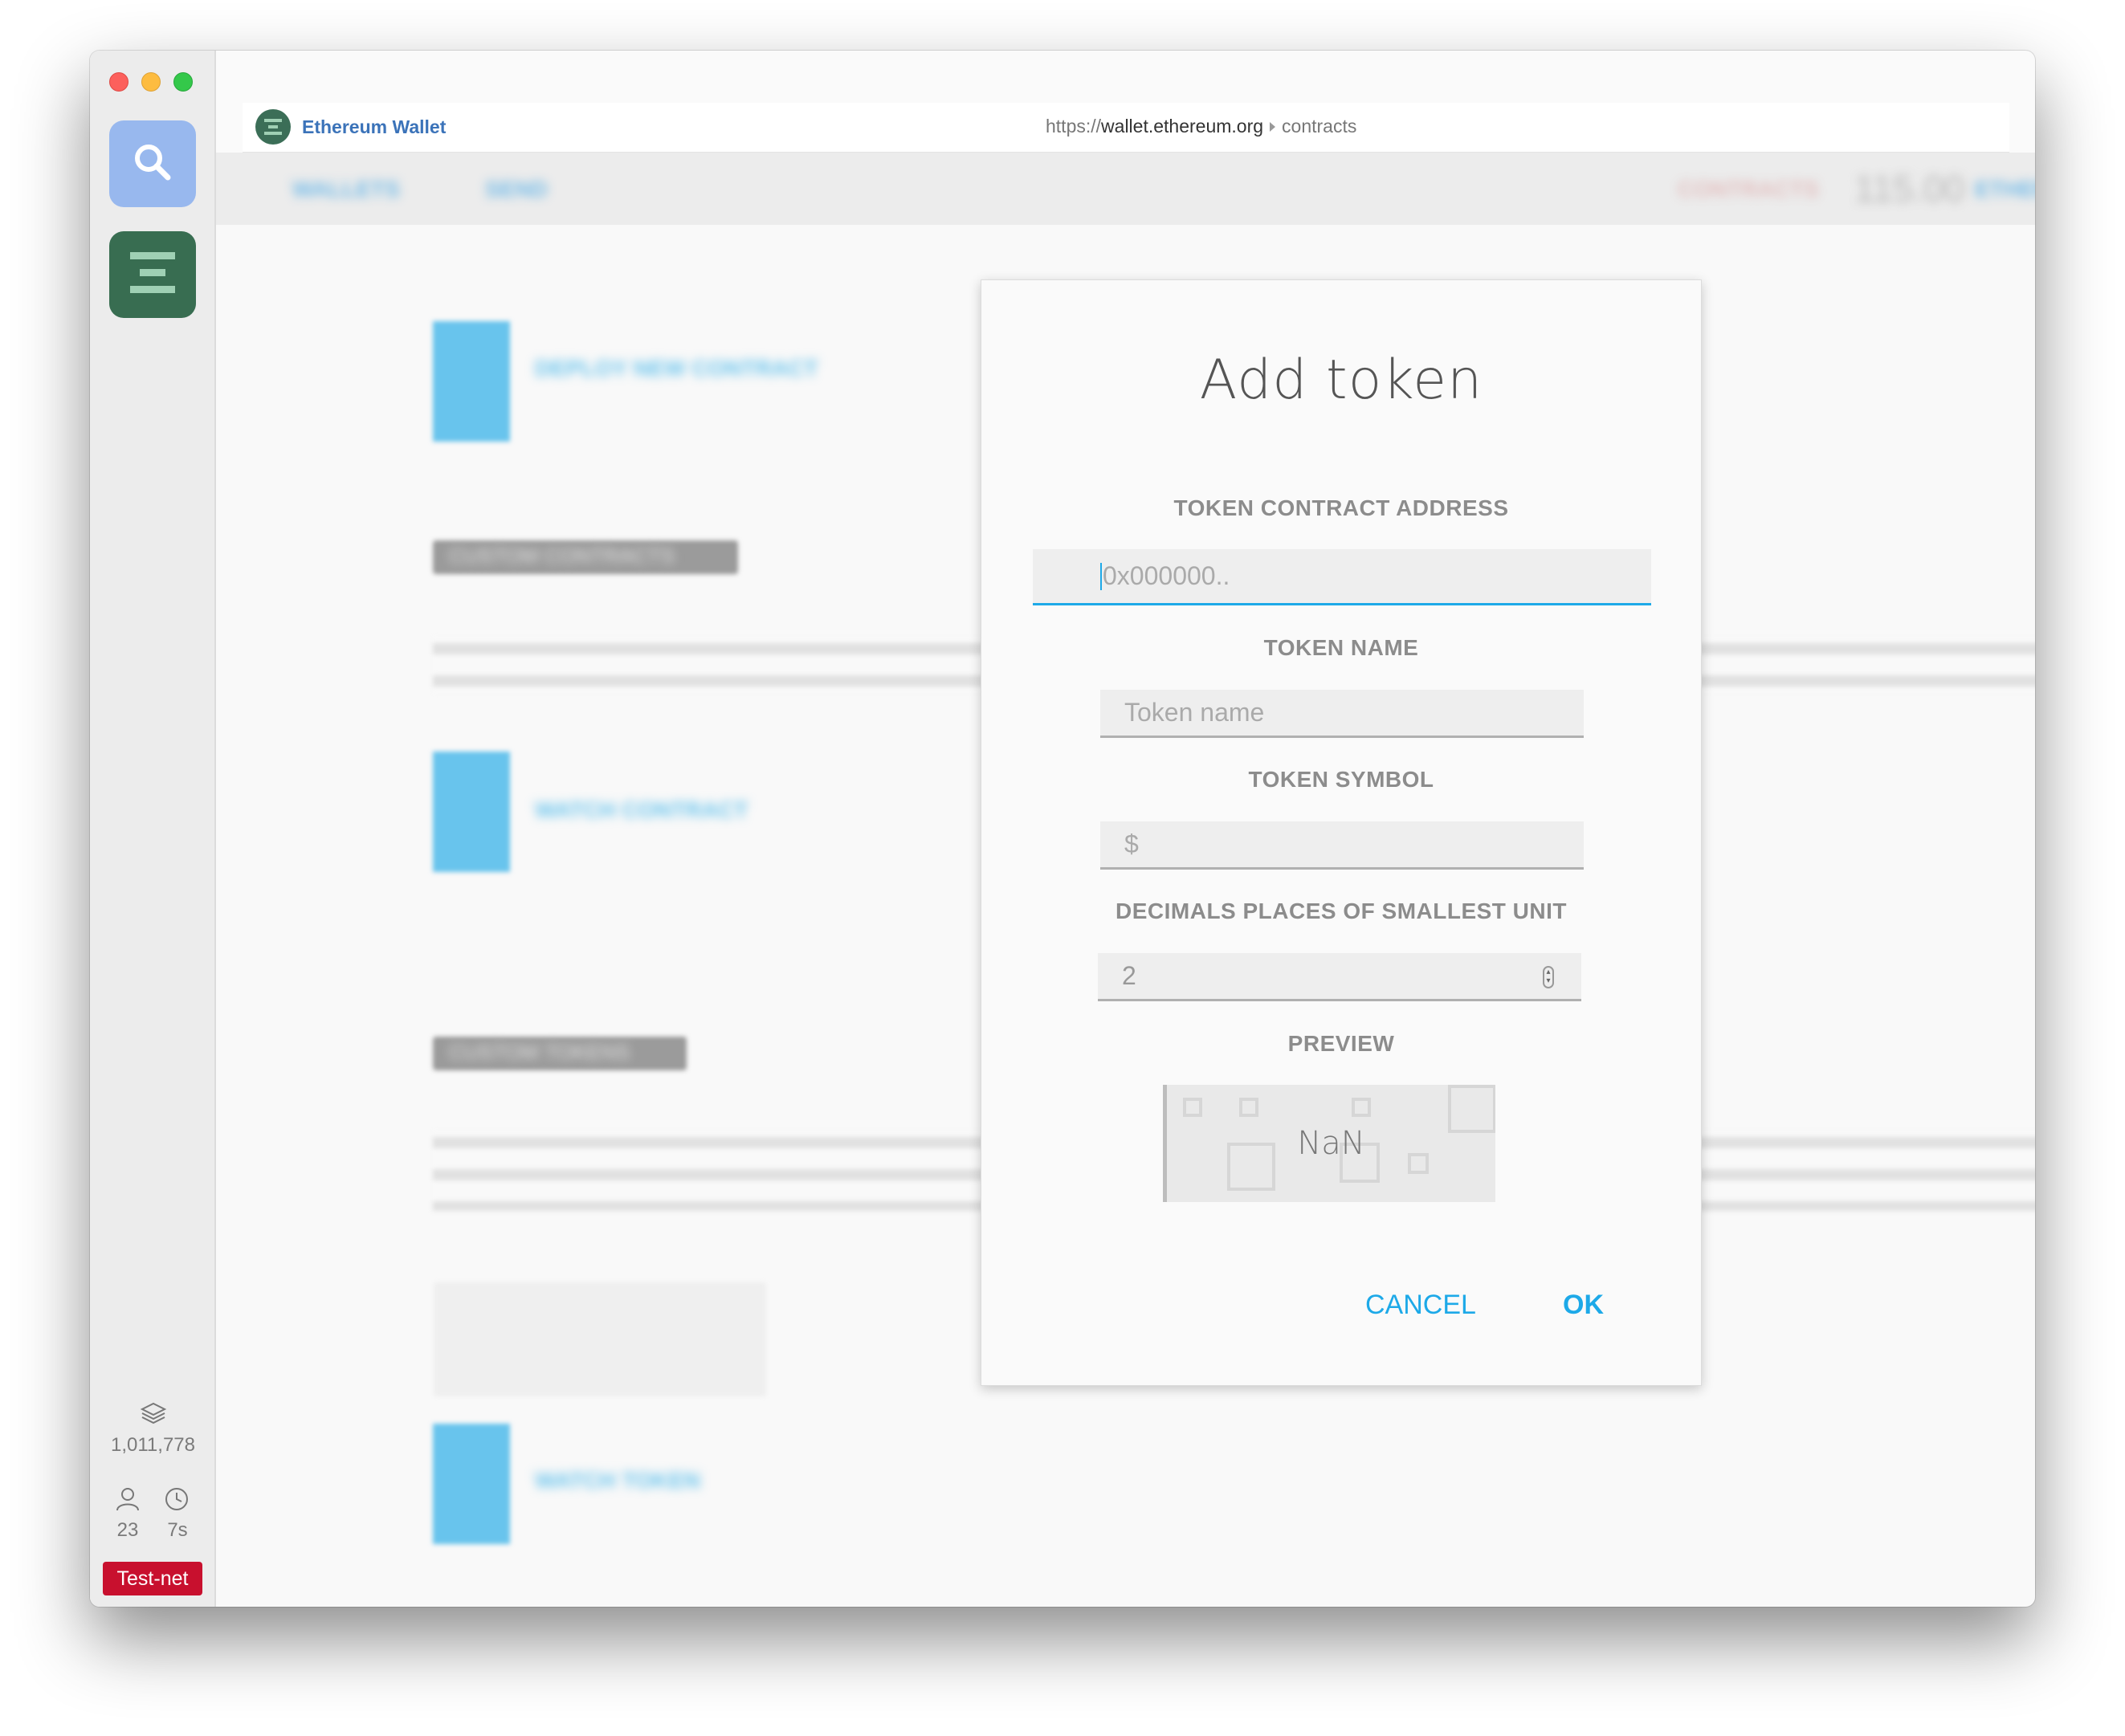 Image resolution: width=2125 pixels, height=1736 pixels. Describe the element at coordinates (1194, 712) in the screenshot. I see `token-name-placeholder: Token name` at that location.